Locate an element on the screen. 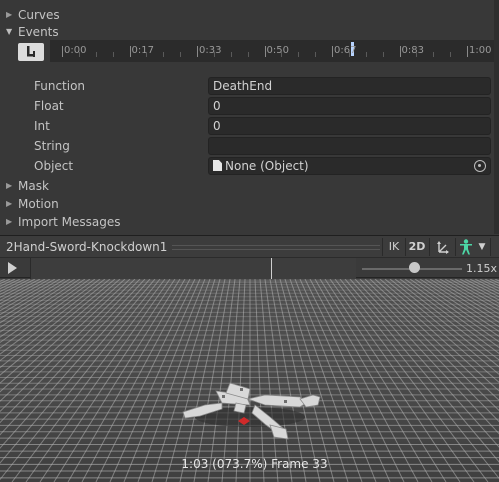  function-label: Function is located at coordinates (60, 86).